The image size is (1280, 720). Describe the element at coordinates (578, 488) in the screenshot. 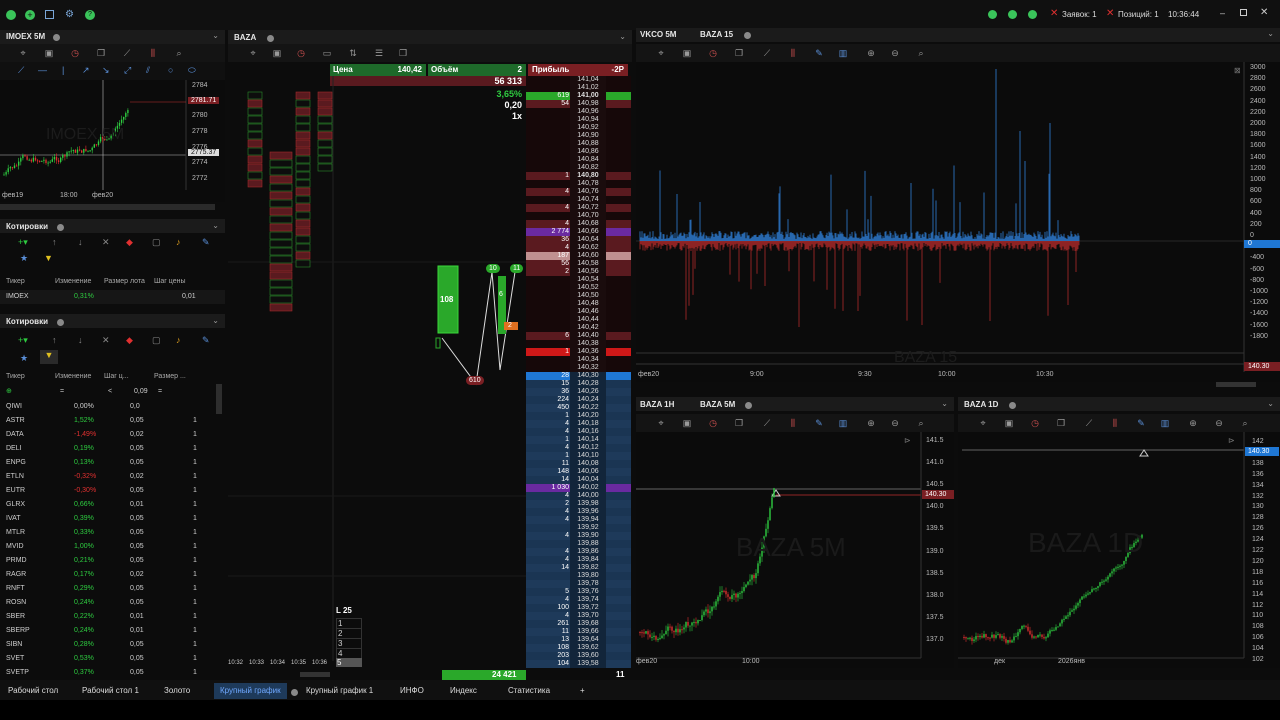

I see `ladder-row: 1 030 140,02` at that location.